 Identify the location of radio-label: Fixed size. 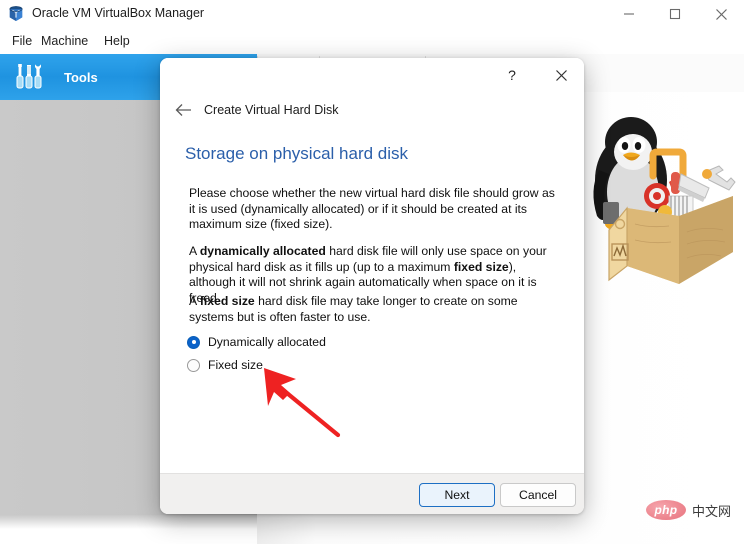
(235, 365).